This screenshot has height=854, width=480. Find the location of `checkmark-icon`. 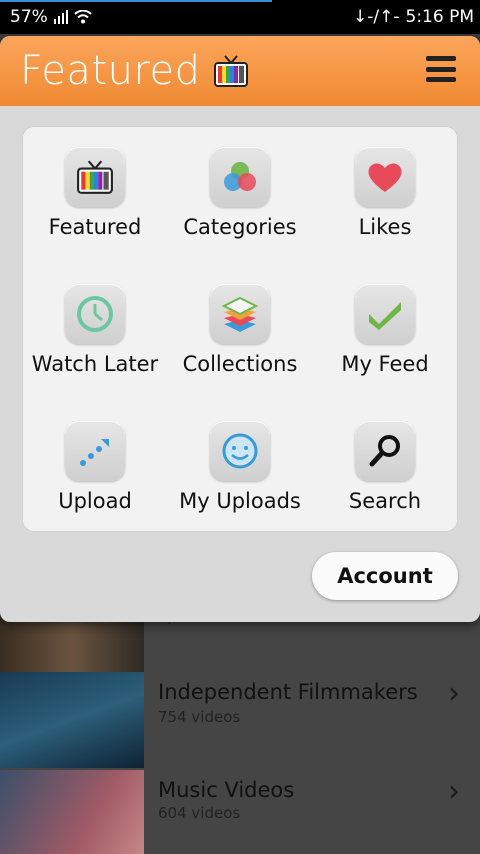

checkmark-icon is located at coordinates (385, 316).